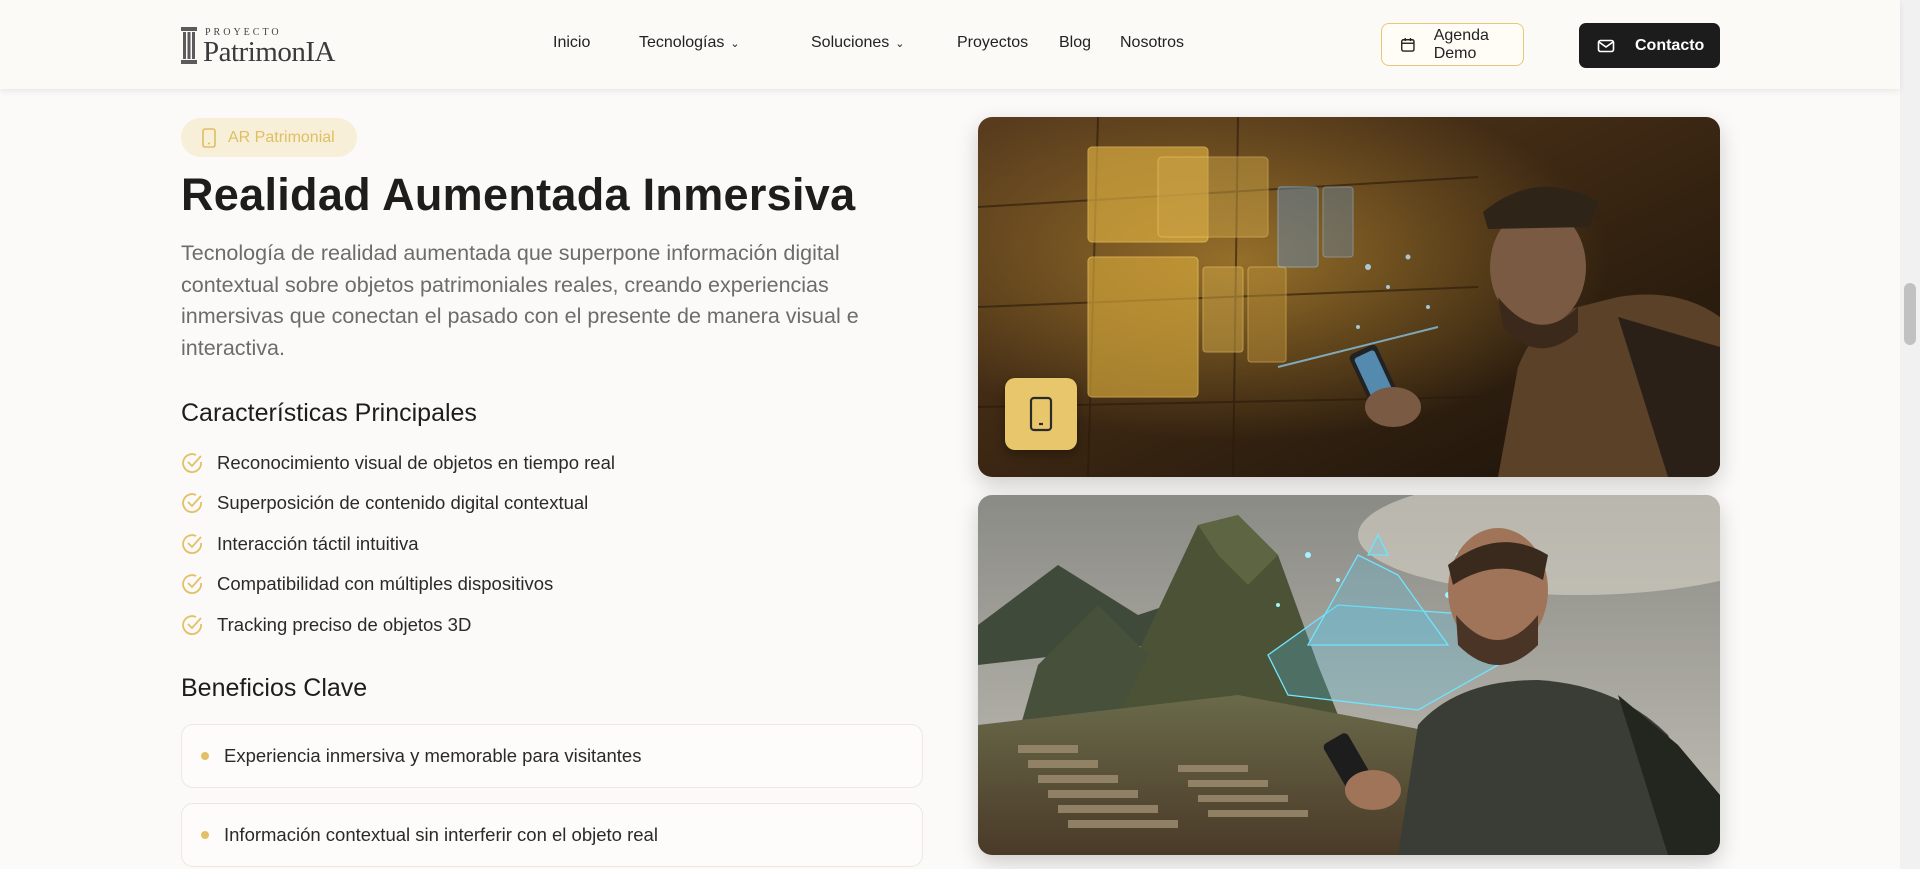 This screenshot has height=869, width=1920. I want to click on nav-blog: Blog, so click(1075, 43).